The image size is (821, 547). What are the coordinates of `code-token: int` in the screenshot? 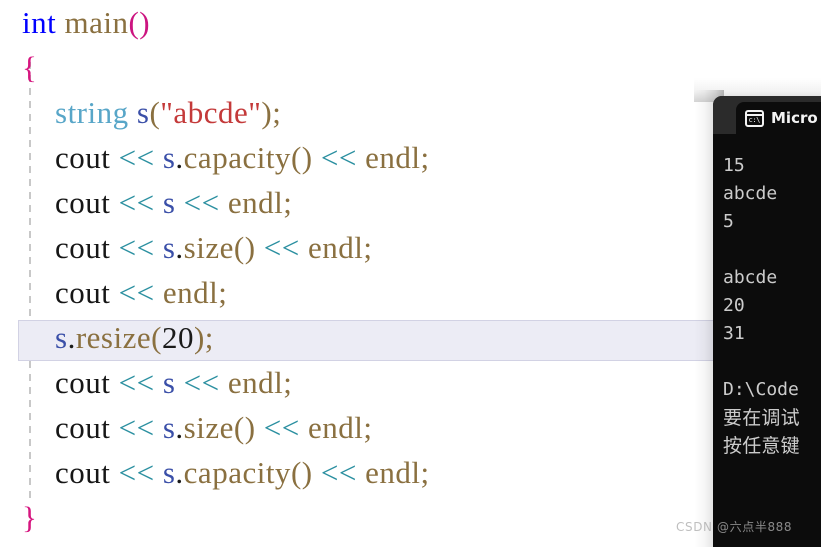 It's located at (39, 22).